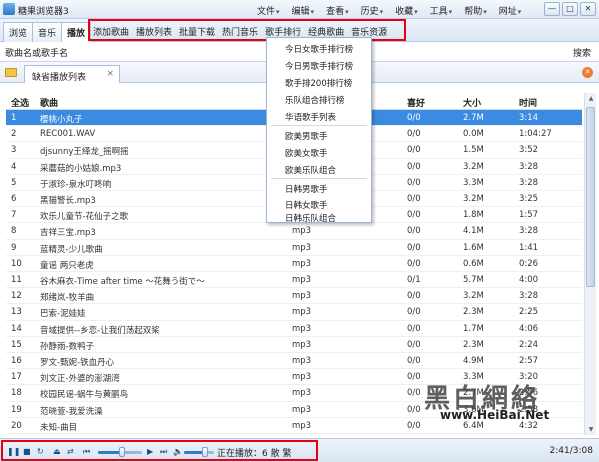 Image resolution: width=599 pixels, height=462 pixels. I want to click on vertical-scrollbar: ▲ ▼, so click(590, 264).